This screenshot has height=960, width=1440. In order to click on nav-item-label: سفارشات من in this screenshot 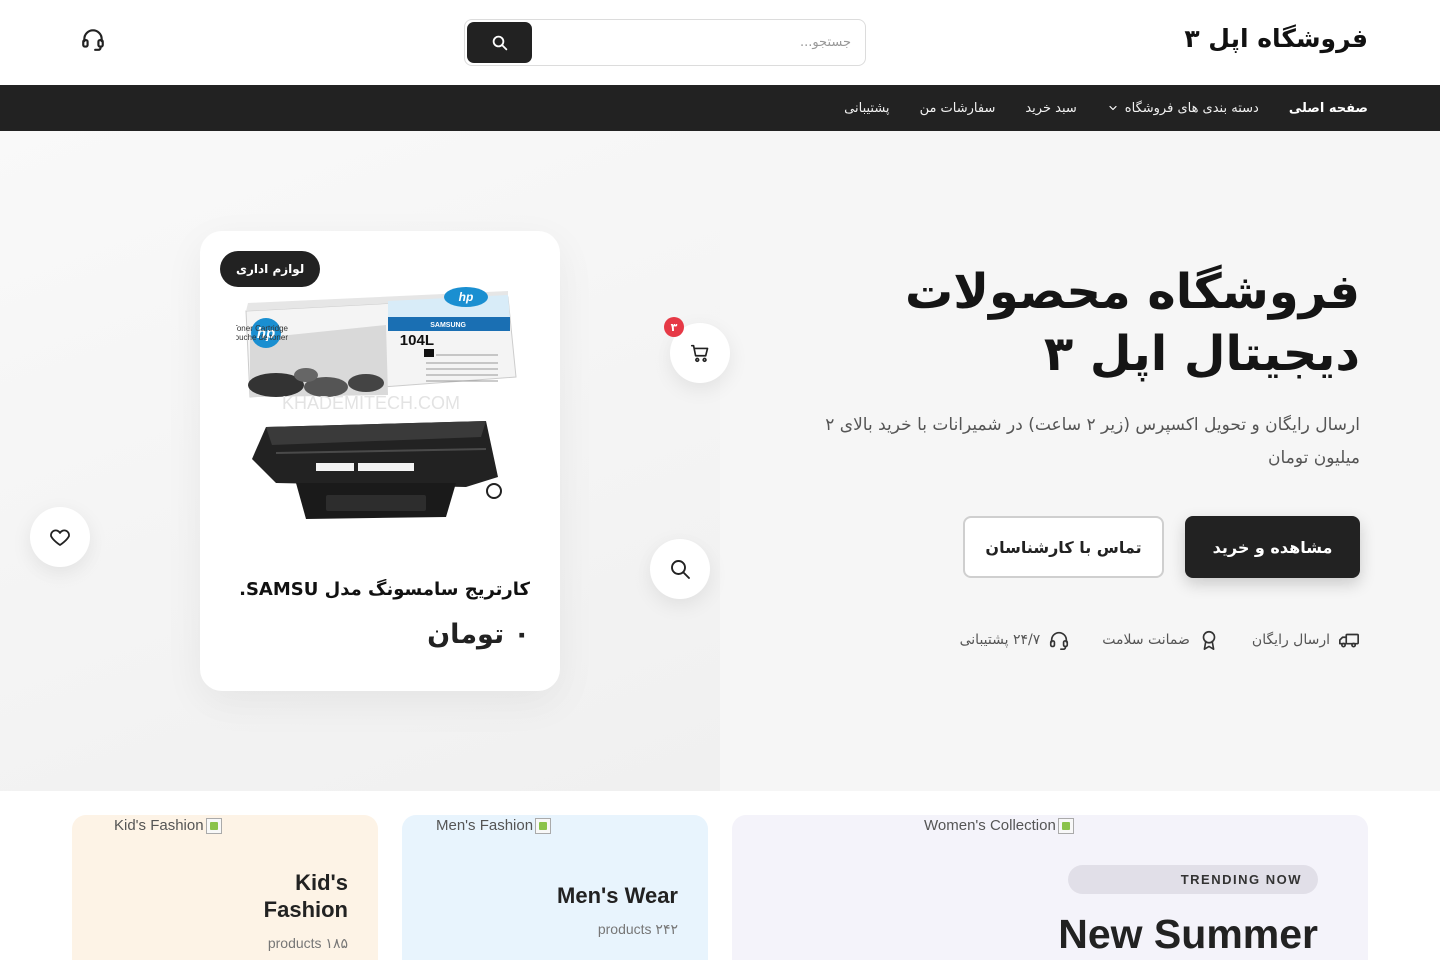, I will do `click(957, 108)`.